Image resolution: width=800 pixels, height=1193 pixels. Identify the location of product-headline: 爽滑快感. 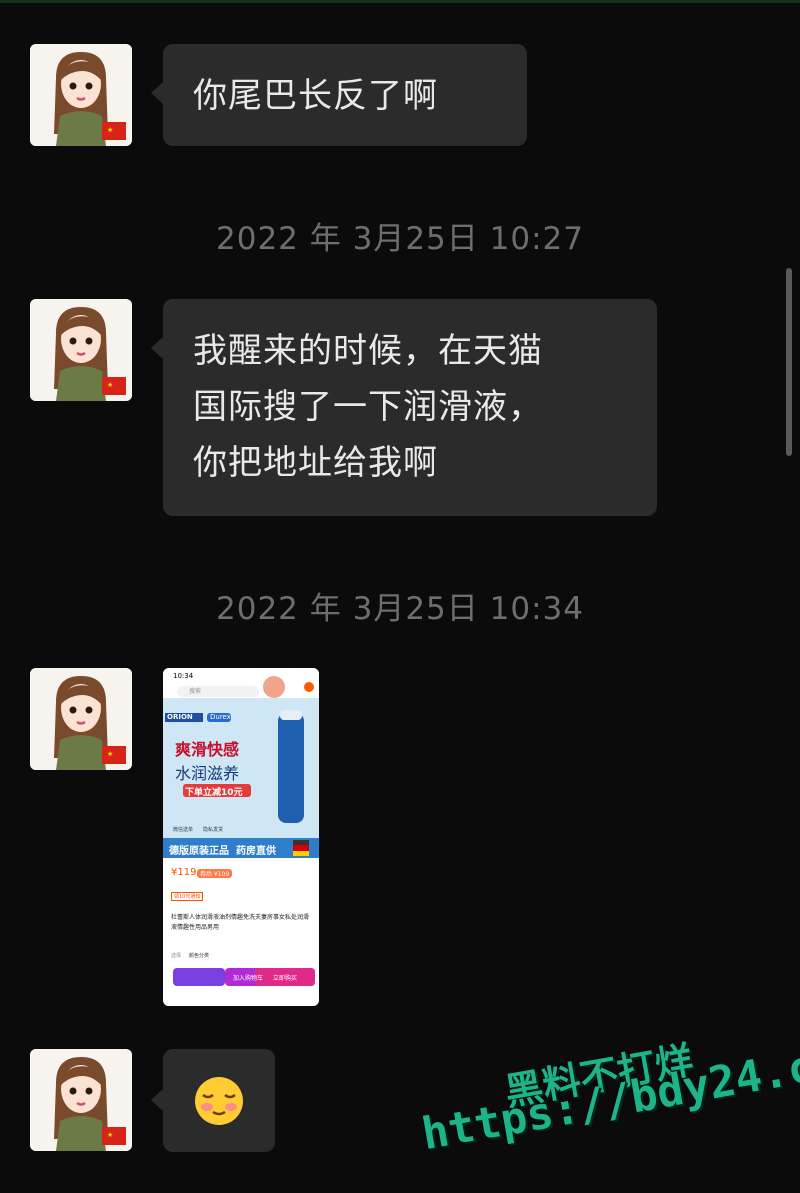
(207, 749).